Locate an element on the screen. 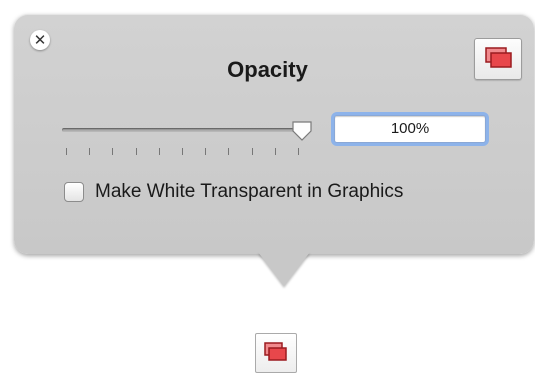 This screenshot has width=535, height=375. popover-title: Opacity is located at coordinates (267, 69).